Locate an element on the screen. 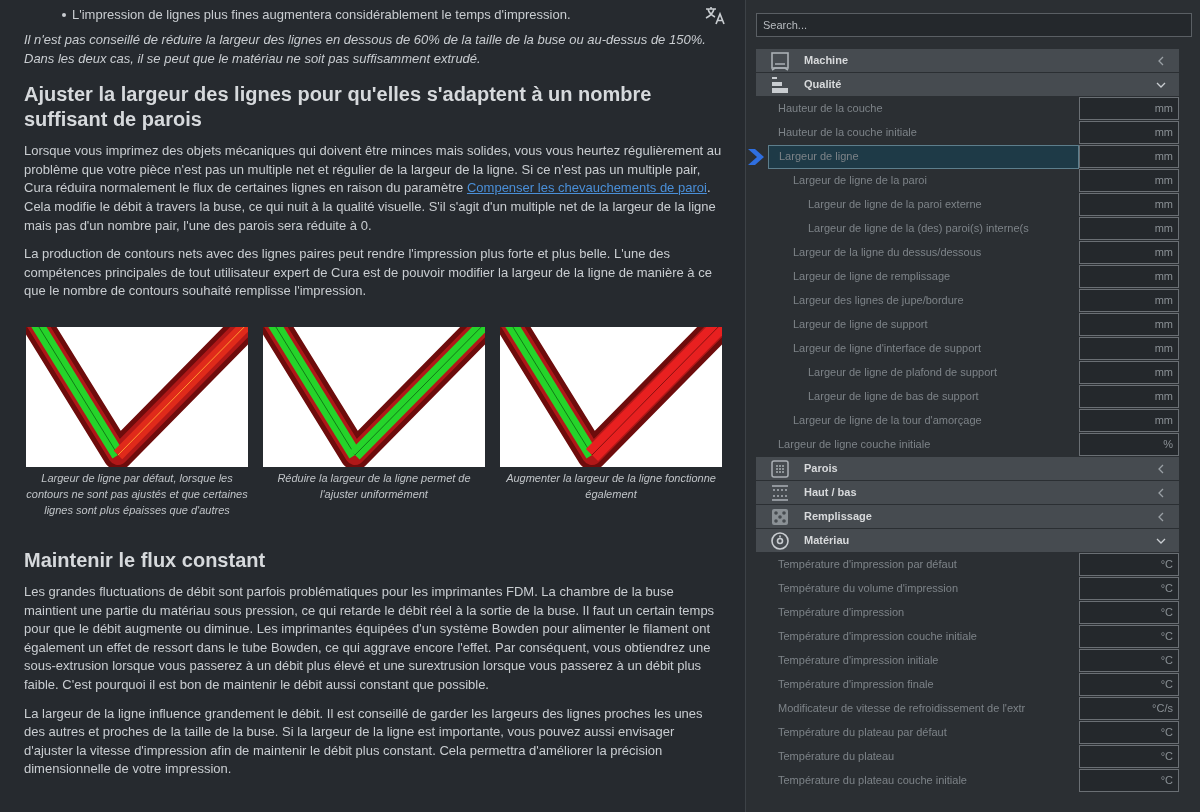  setting-label: Largeur de ligne is located at coordinates (923, 157).